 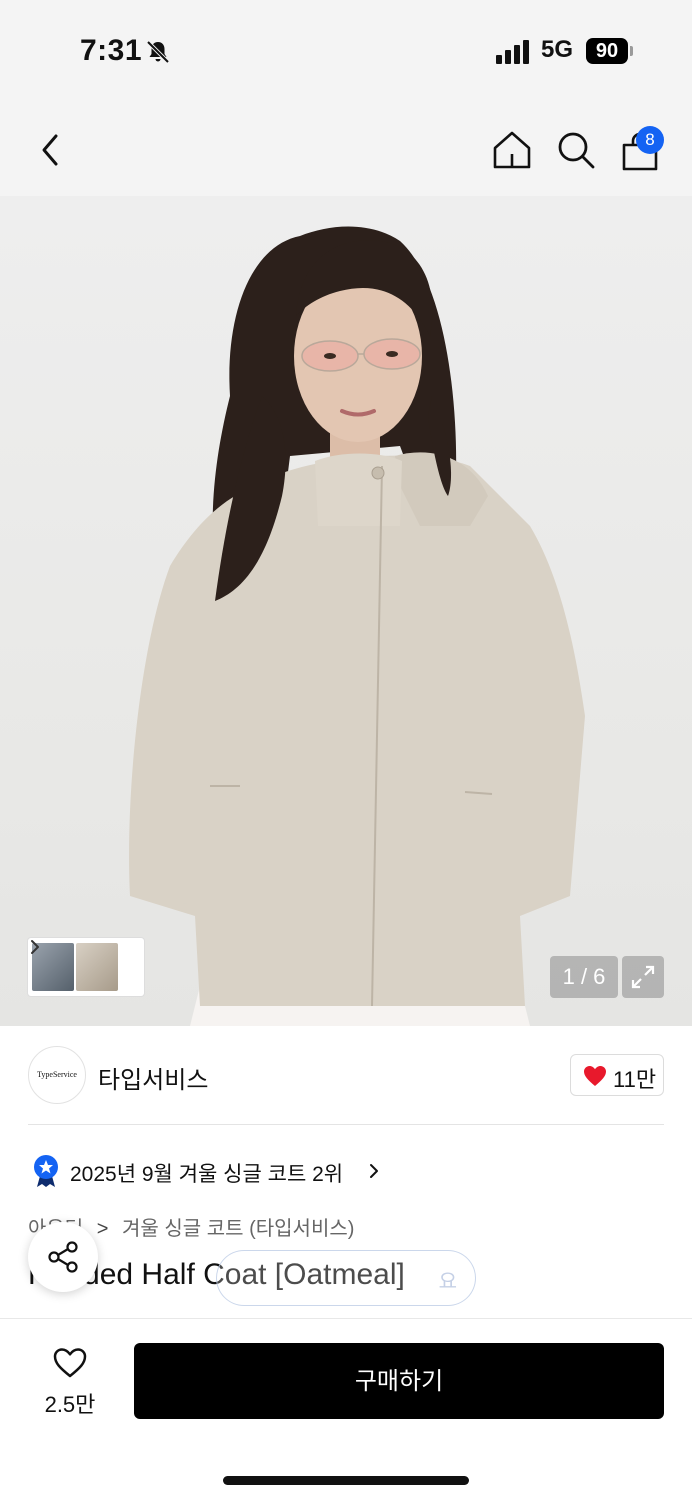 I want to click on home-icon, so click(x=512, y=150).